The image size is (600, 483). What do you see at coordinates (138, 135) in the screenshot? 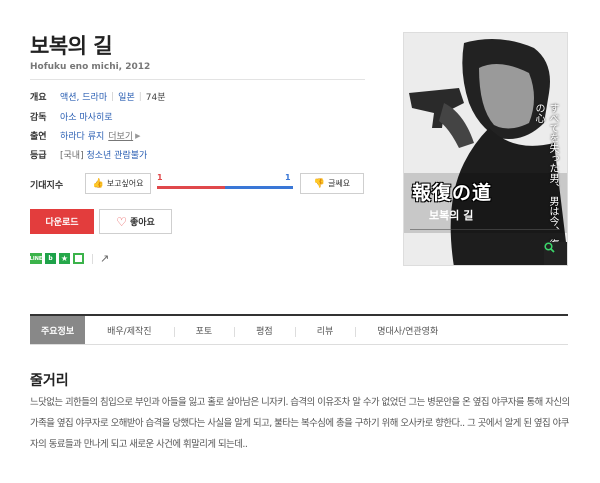
I see `chevron-right-icon: ▶` at bounding box center [138, 135].